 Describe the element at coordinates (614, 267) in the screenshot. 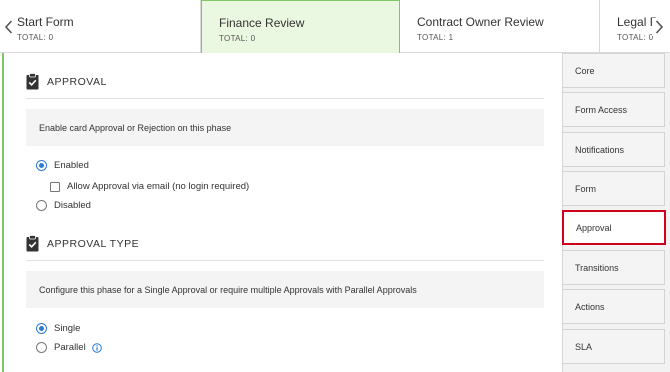

I see `nav-item-transitions: Transitions` at that location.